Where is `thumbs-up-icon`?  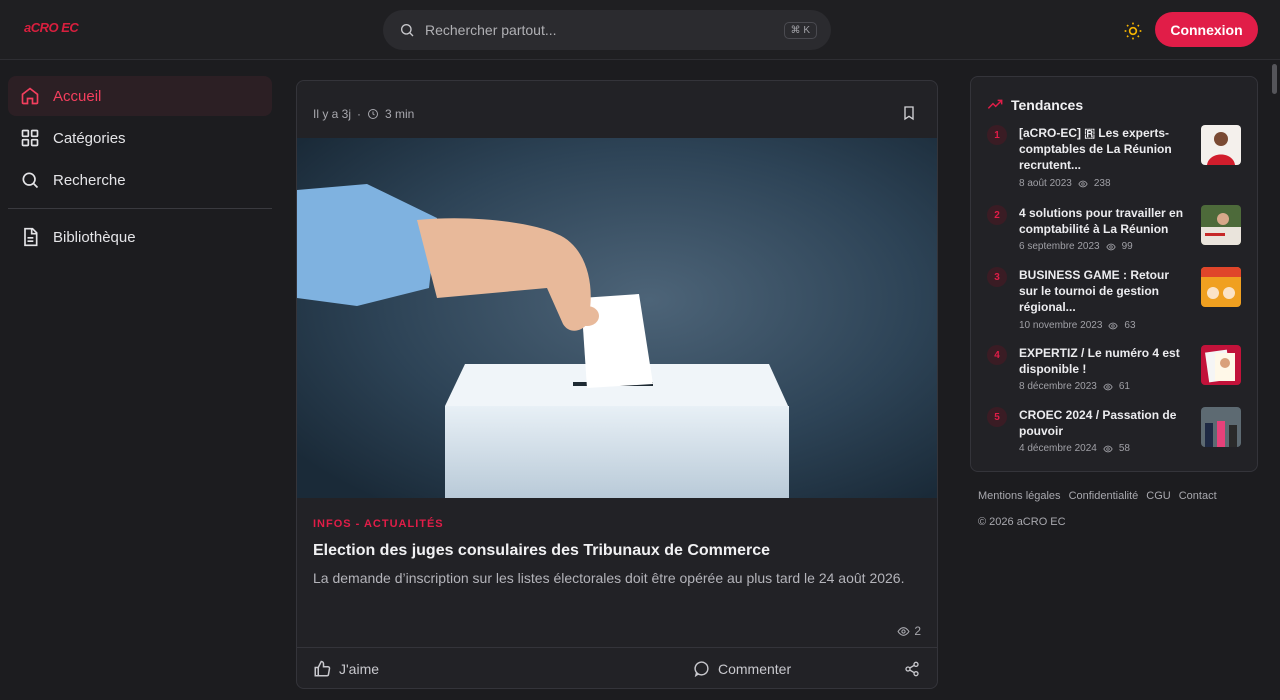 thumbs-up-icon is located at coordinates (322, 668).